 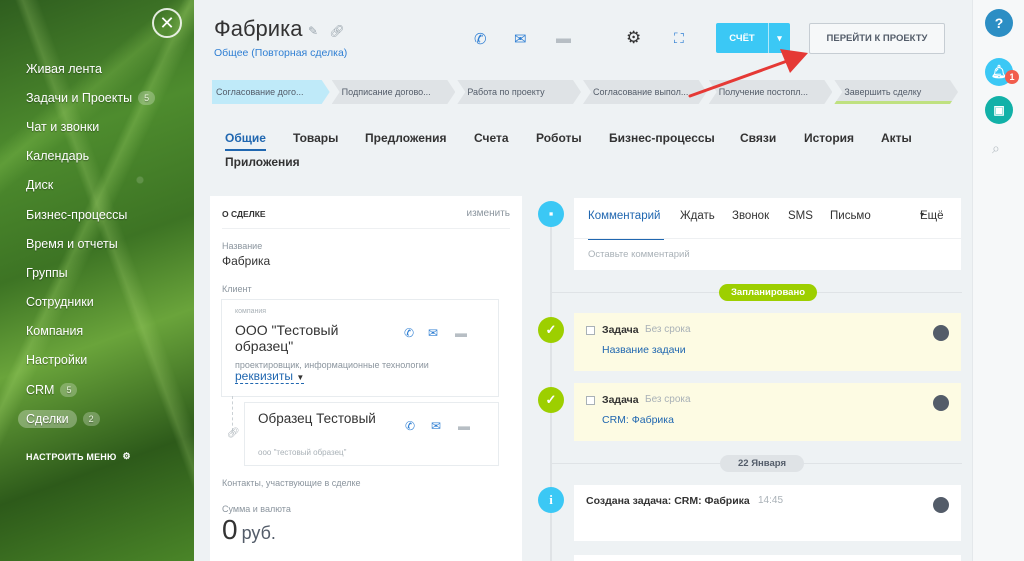 I want to click on sidebar-item-company: Компания, so click(x=90, y=331).